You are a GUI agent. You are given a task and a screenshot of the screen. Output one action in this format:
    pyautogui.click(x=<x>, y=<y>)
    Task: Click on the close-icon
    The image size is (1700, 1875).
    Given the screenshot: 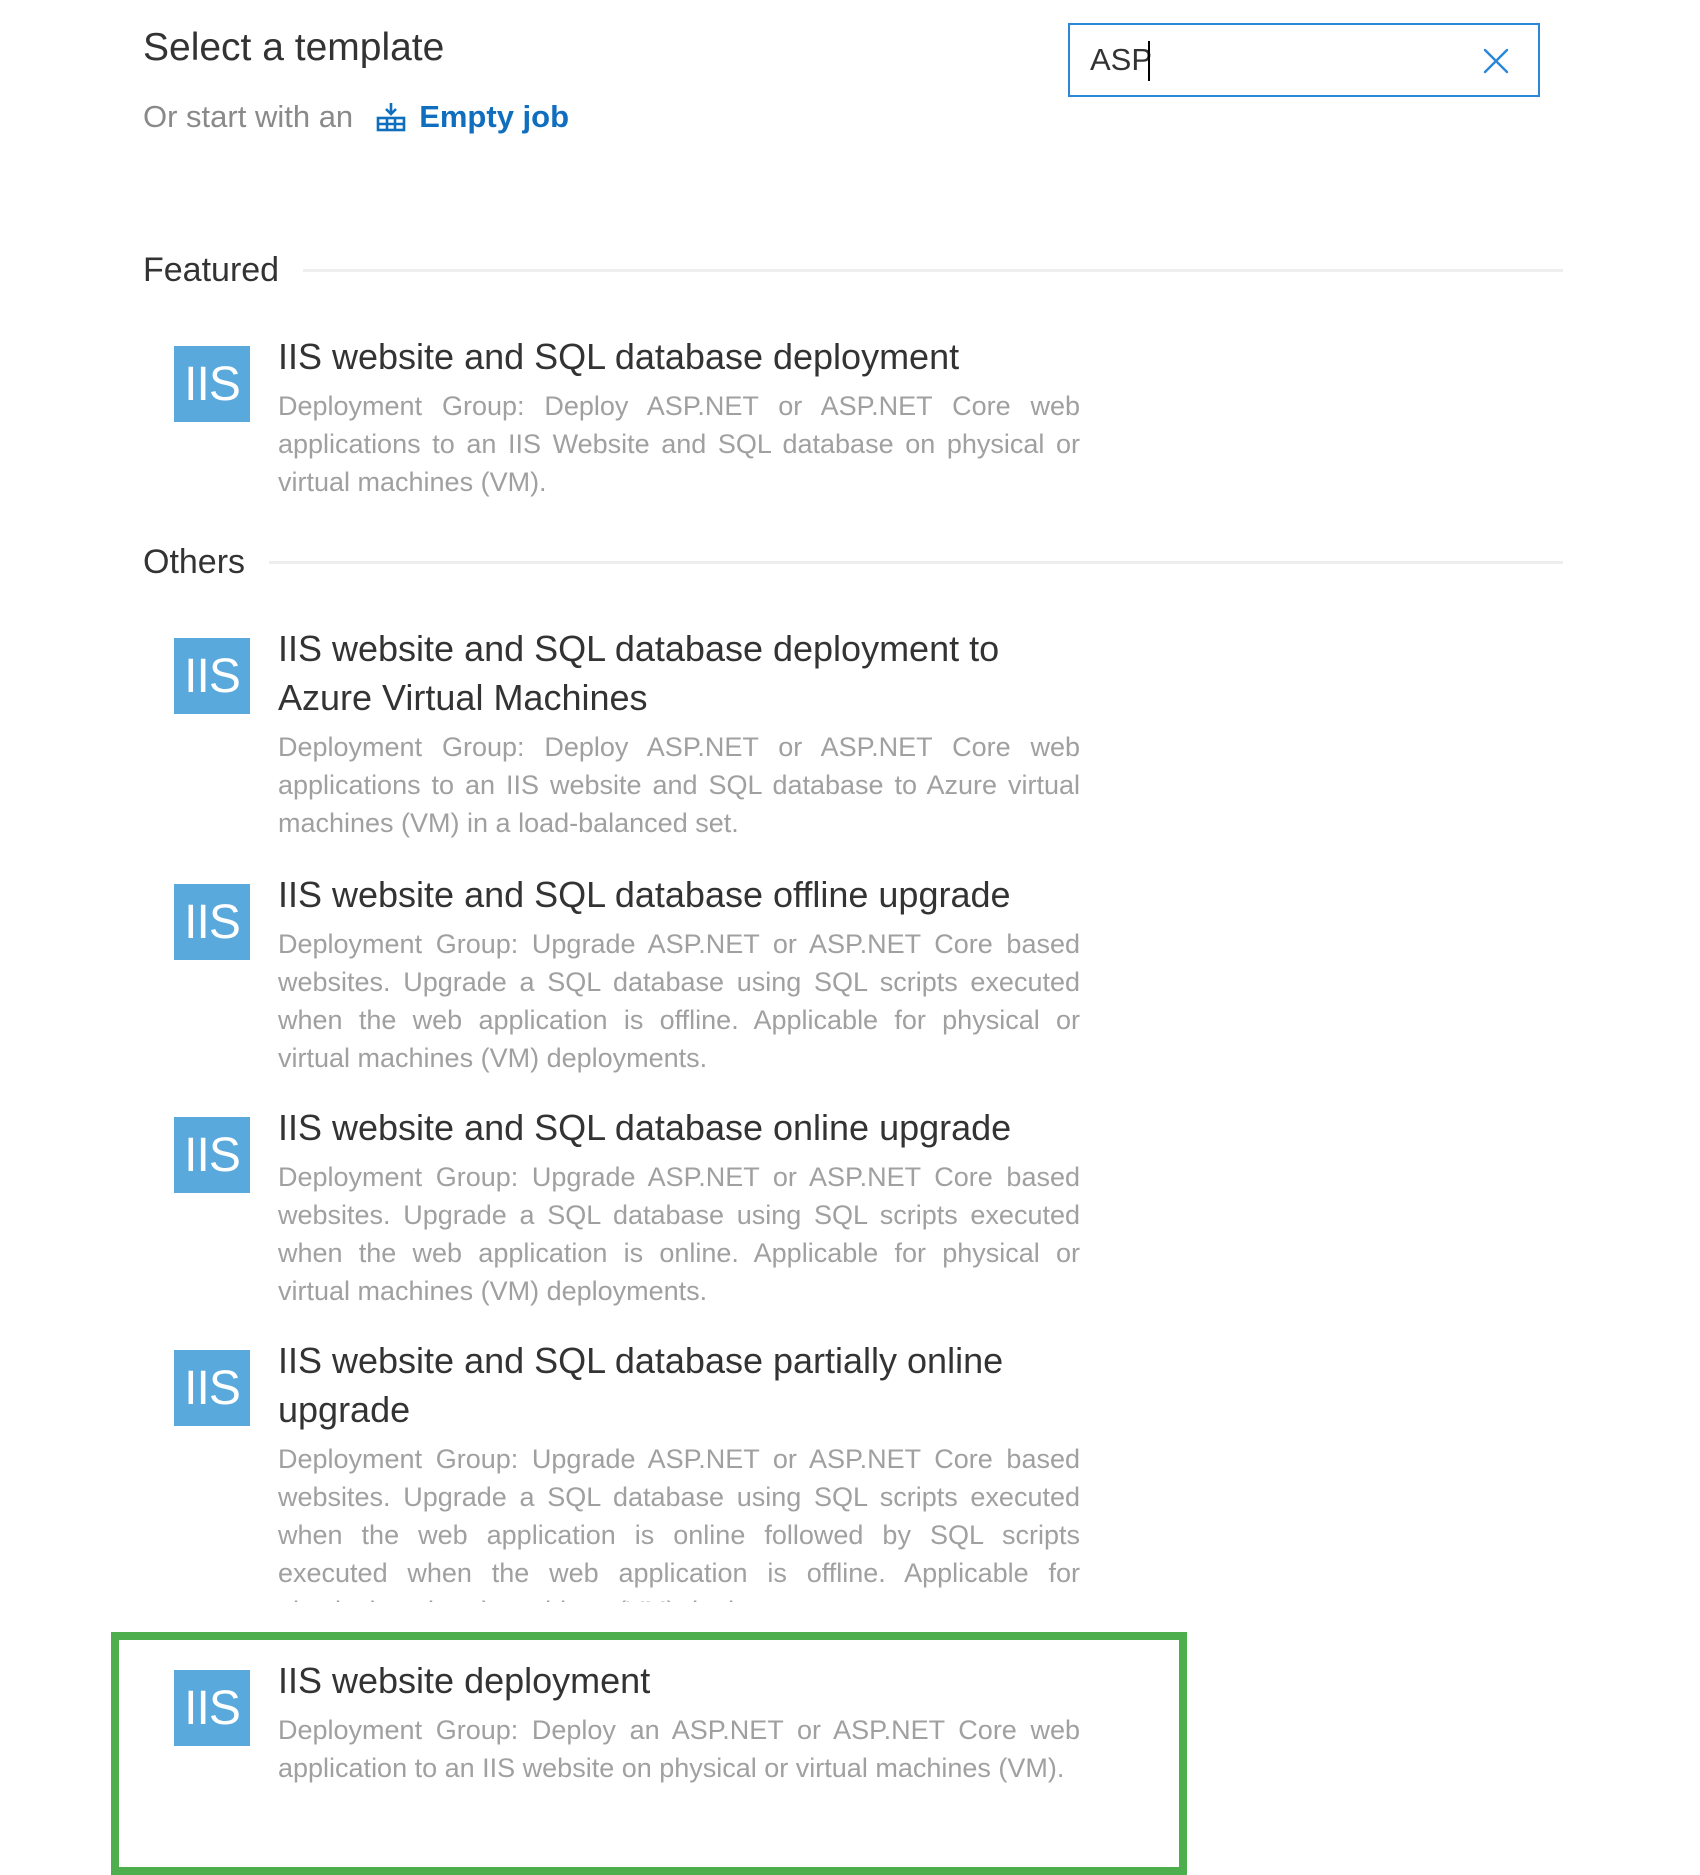 What is the action you would take?
    pyautogui.click(x=1496, y=61)
    